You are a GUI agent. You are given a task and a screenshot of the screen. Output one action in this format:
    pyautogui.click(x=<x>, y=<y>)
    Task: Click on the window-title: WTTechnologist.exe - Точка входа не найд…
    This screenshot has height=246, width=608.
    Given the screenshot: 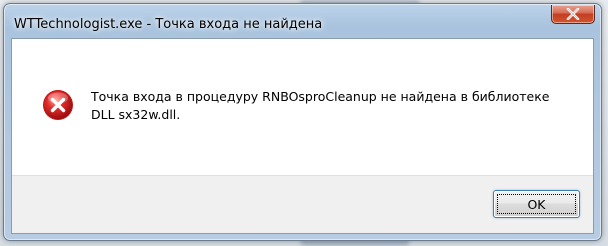 What is the action you would take?
    pyautogui.click(x=168, y=24)
    